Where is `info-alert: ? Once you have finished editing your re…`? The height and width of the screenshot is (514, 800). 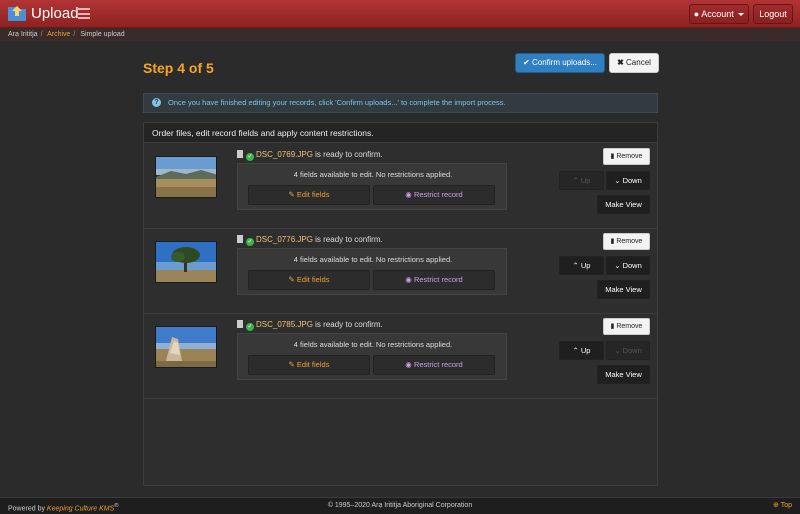
info-alert: ? Once you have finished editing your re… is located at coordinates (400, 103).